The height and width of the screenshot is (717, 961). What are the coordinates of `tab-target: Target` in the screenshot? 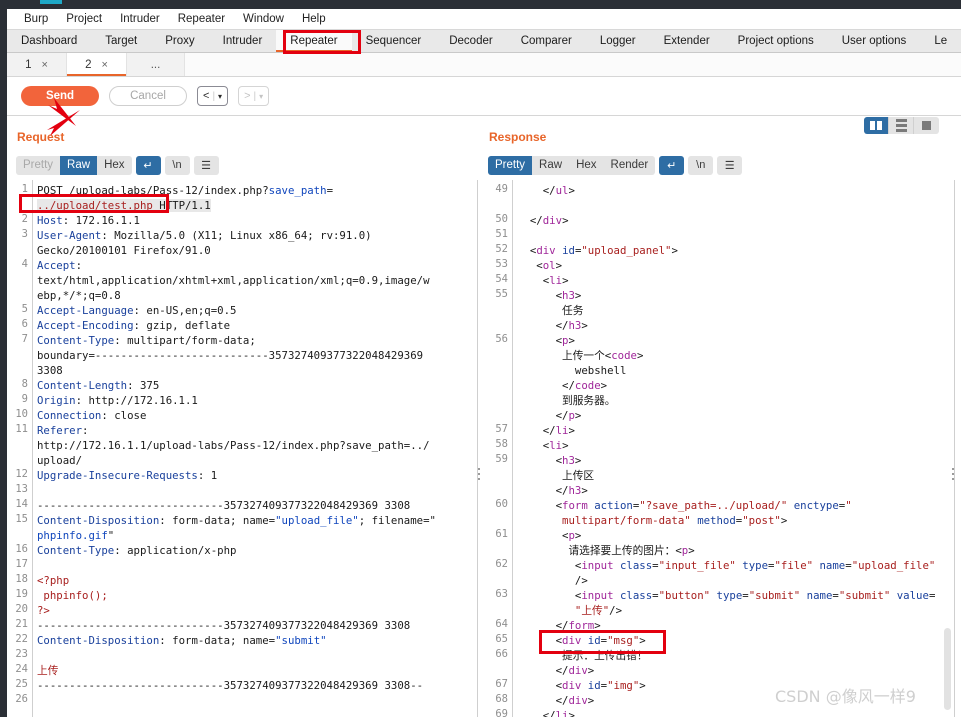 It's located at (121, 41).